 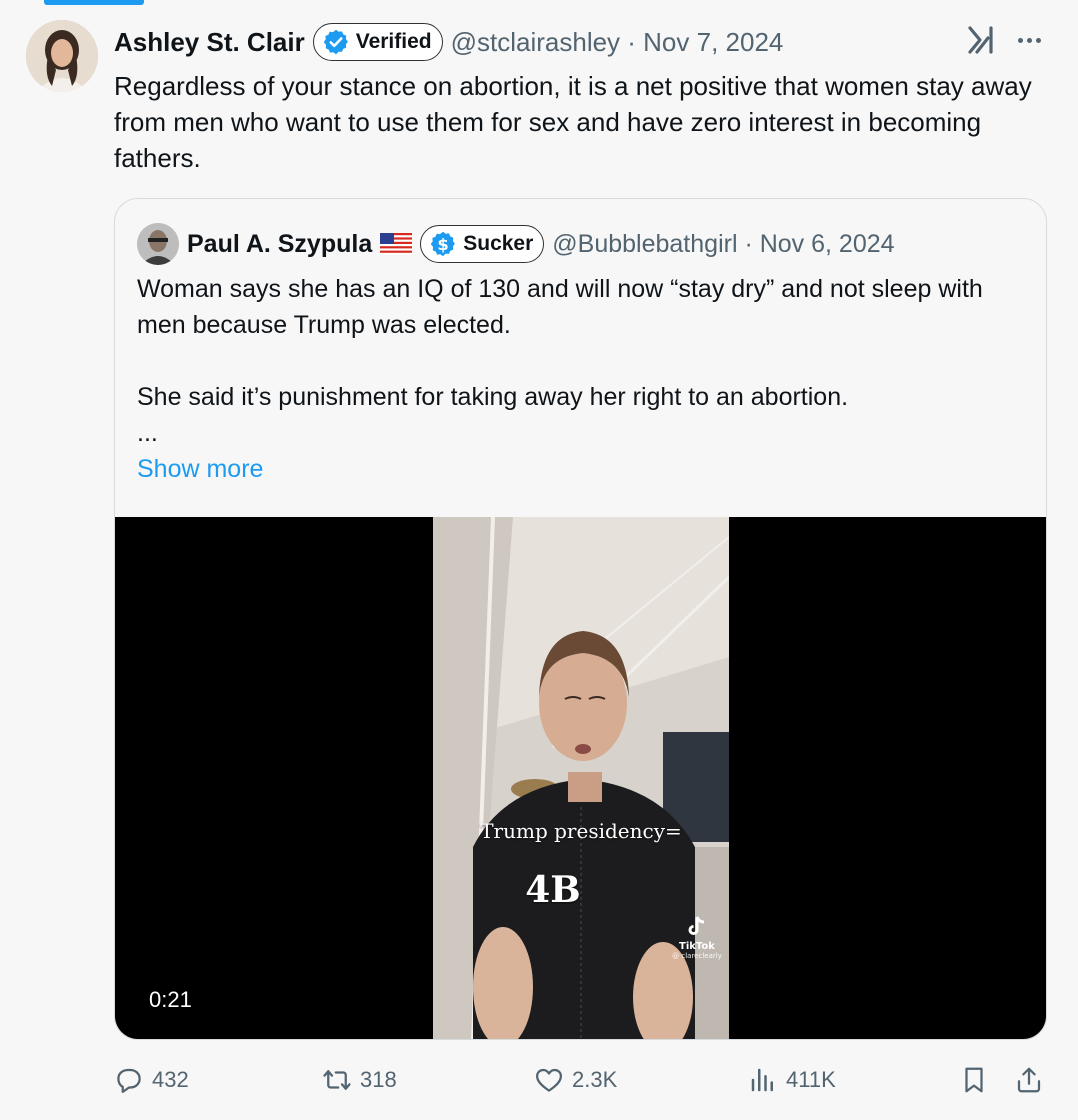 I want to click on sucker-badge: $ Sucker, so click(x=482, y=244).